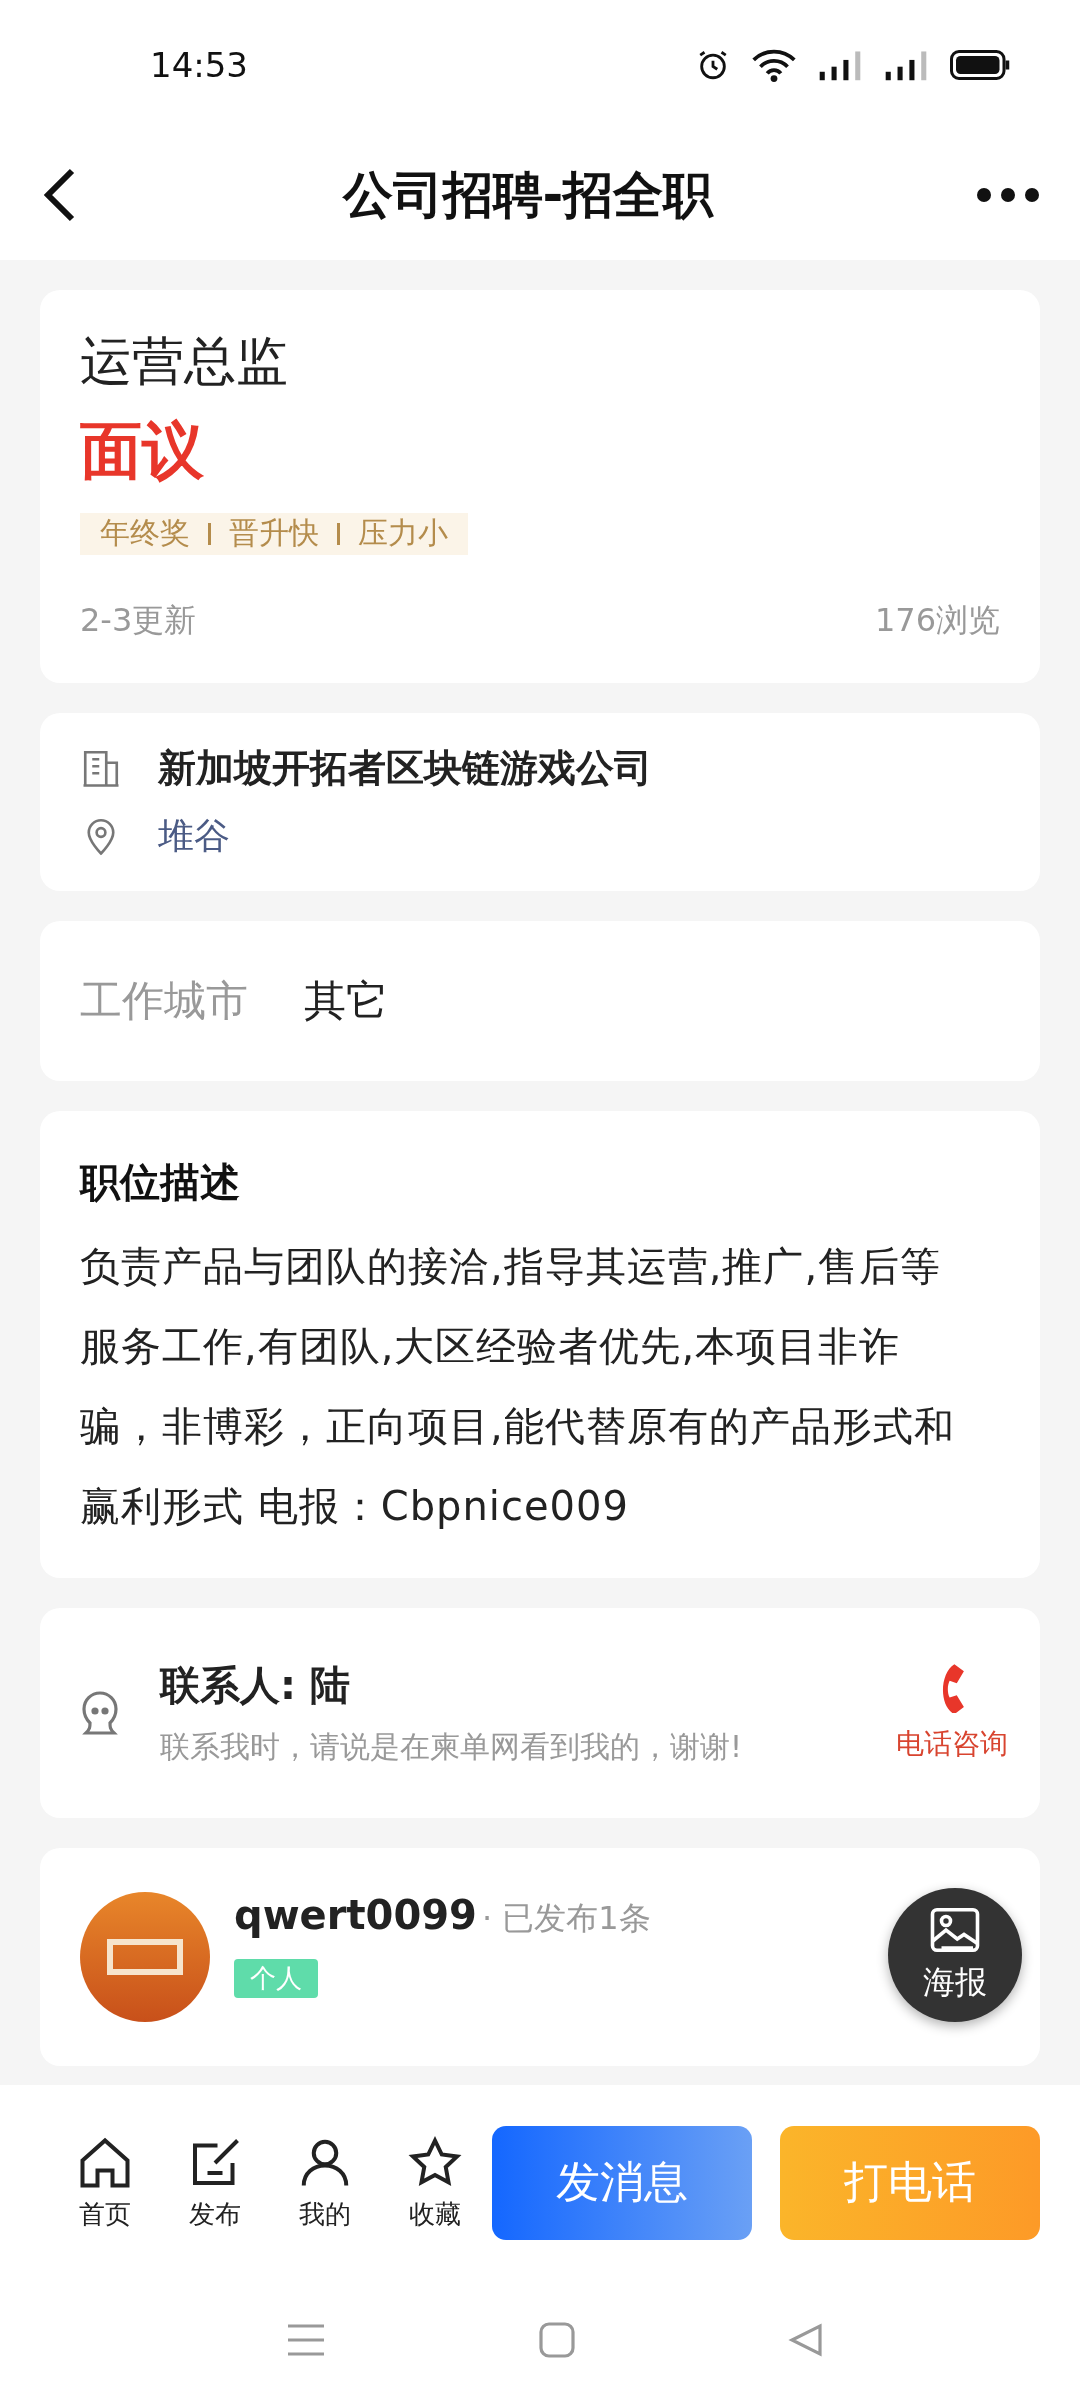 The height and width of the screenshot is (2400, 1080). I want to click on tab-bar-item: 发布, so click(215, 2182).